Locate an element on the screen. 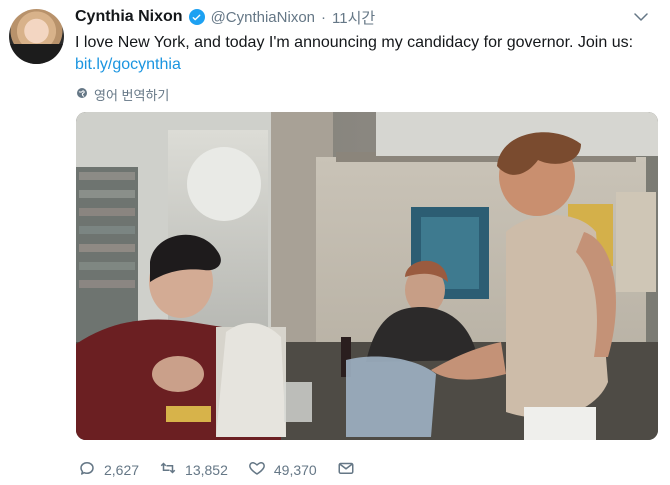 This screenshot has height=485, width=670. tweet-actions: 2,627 13,852 49,370 is located at coordinates (216, 469).